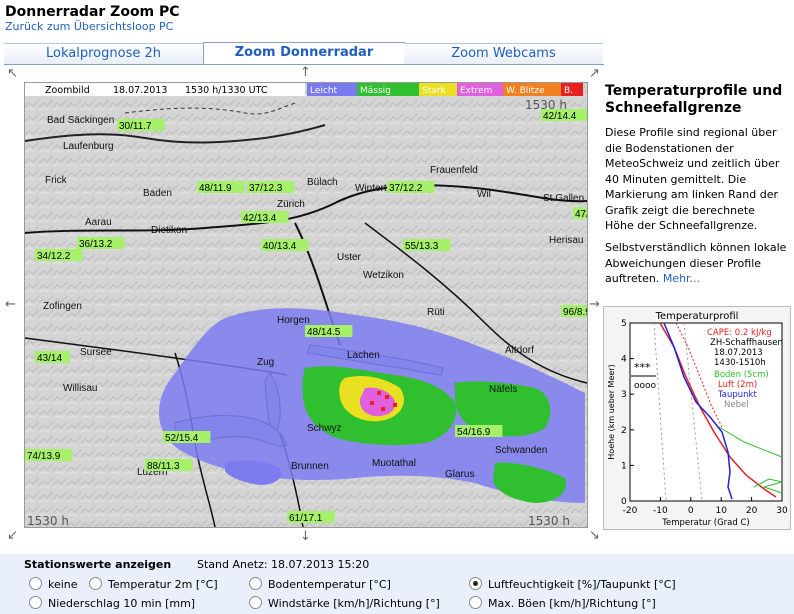  What do you see at coordinates (293, 320) in the screenshot?
I see `place-label: Horgen` at bounding box center [293, 320].